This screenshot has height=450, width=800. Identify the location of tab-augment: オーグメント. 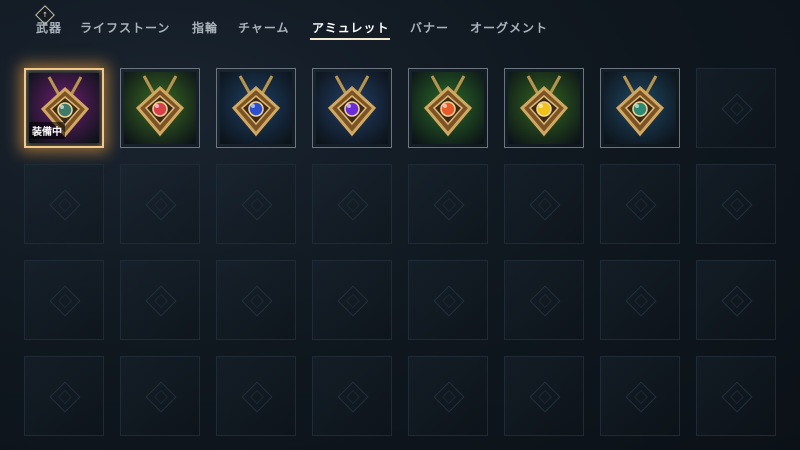
(509, 27).